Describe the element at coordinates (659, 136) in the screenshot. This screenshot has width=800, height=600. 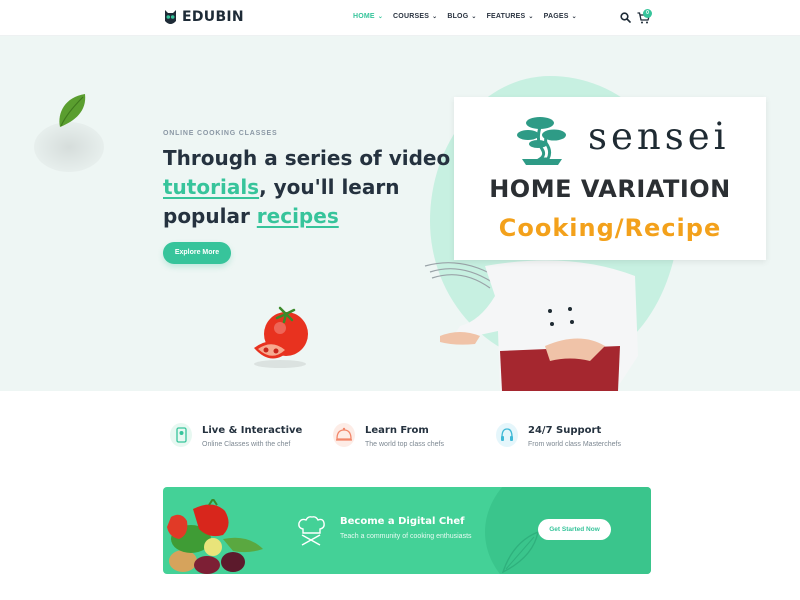
I see `sensei-wordmark: sensei` at that location.